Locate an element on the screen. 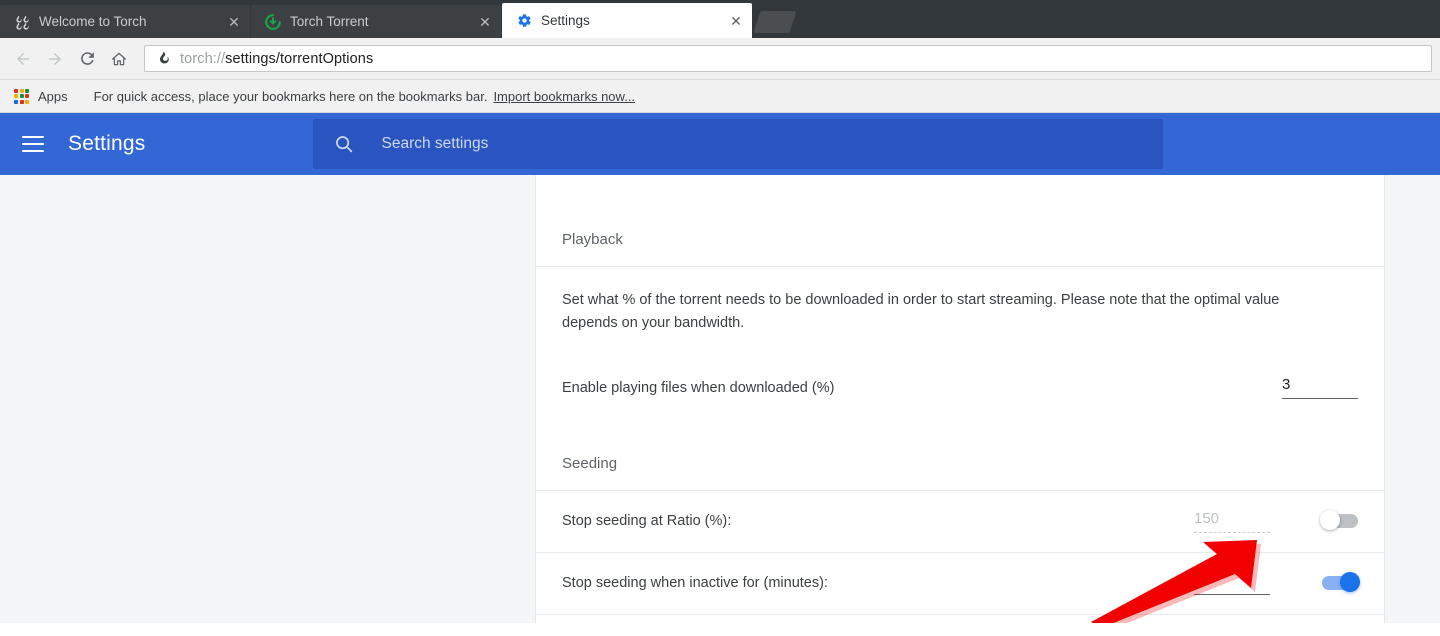 Image resolution: width=1440 pixels, height=636 pixels. browser-tab-title: Welcome to Torch is located at coordinates (93, 21).